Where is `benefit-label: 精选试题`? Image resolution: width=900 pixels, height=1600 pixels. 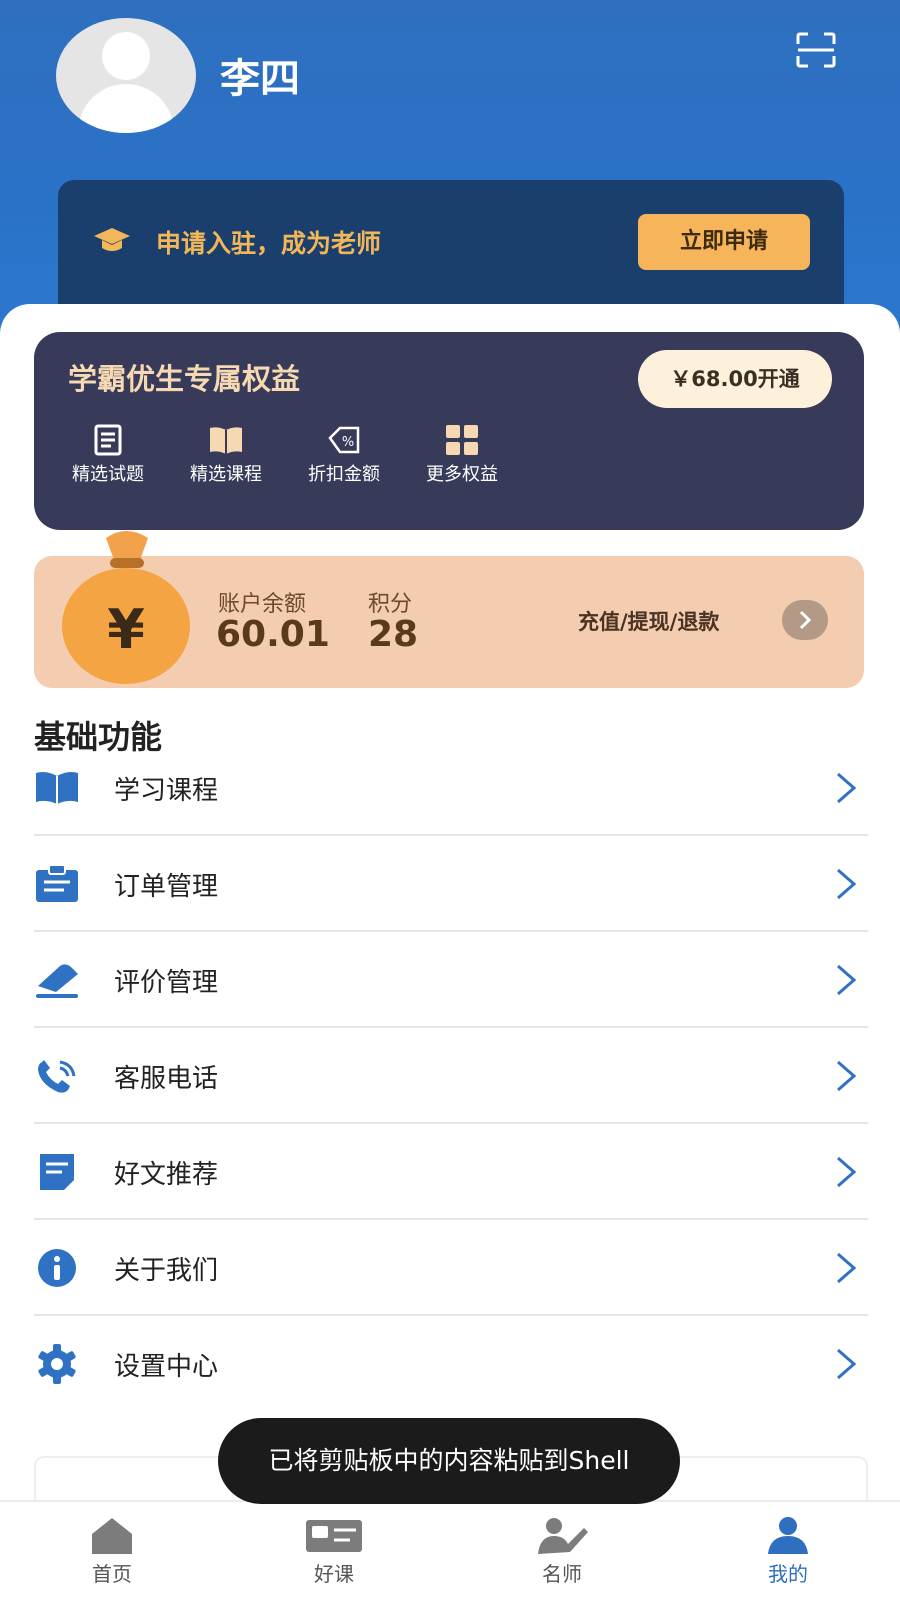
benefit-label: 精选试题 is located at coordinates (108, 474).